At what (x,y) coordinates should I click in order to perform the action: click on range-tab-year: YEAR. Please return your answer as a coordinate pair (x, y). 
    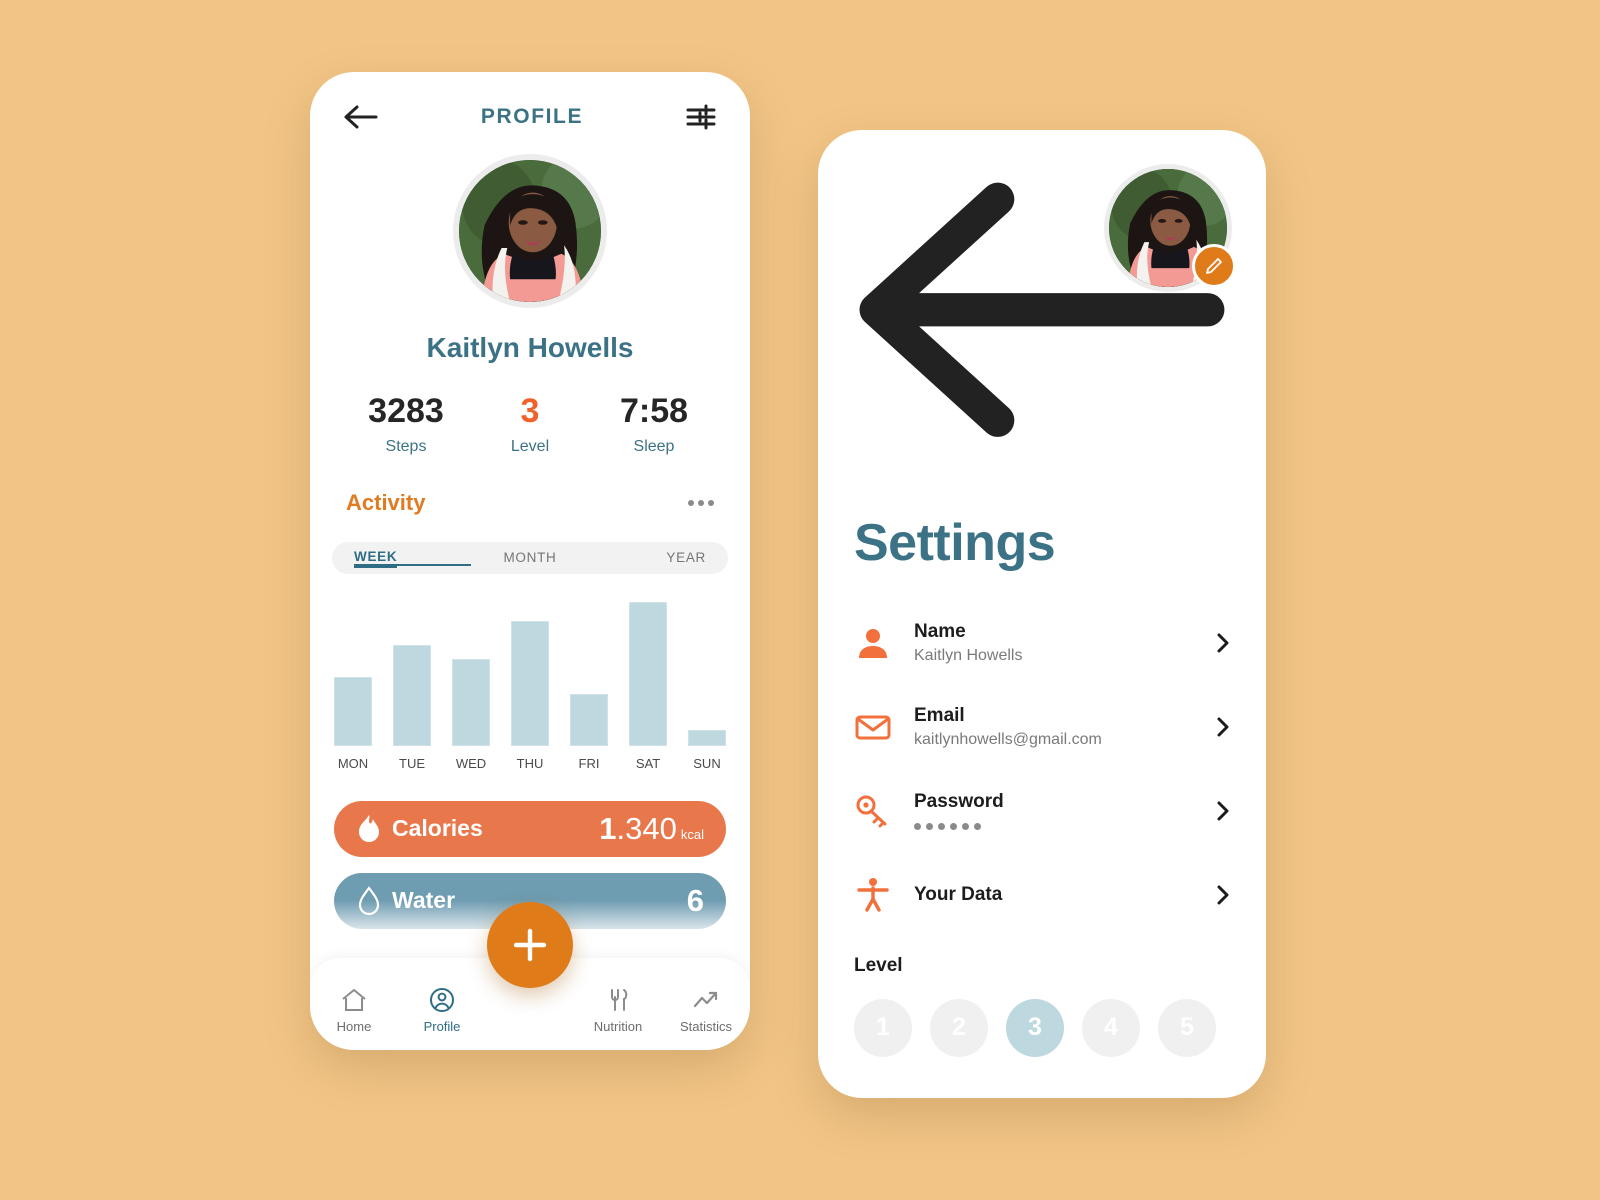
    Looking at the image, I should click on (647, 557).